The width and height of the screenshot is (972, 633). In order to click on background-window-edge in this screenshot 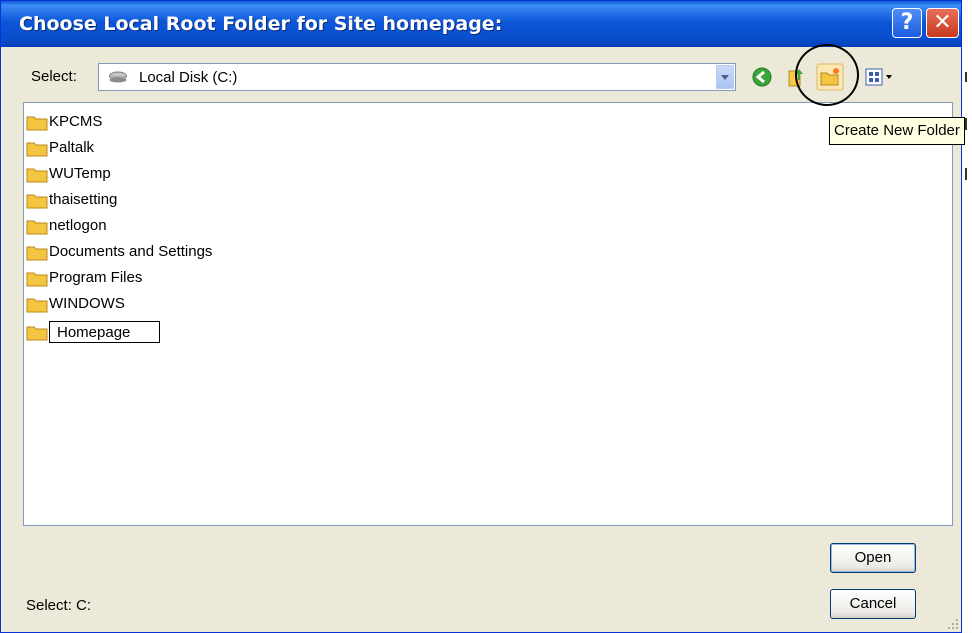, I will do `click(967, 316)`.